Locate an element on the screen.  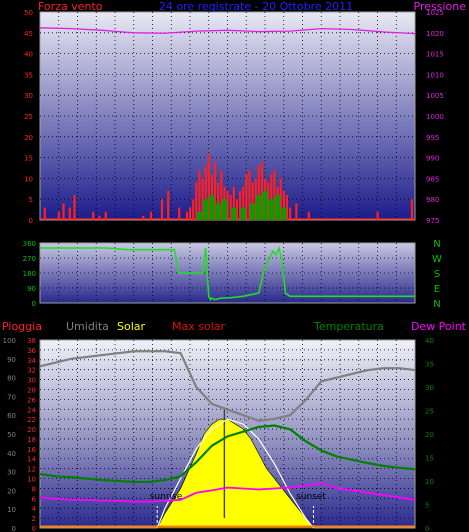
humidity-tick-label: 30 is located at coordinates (11, 473).